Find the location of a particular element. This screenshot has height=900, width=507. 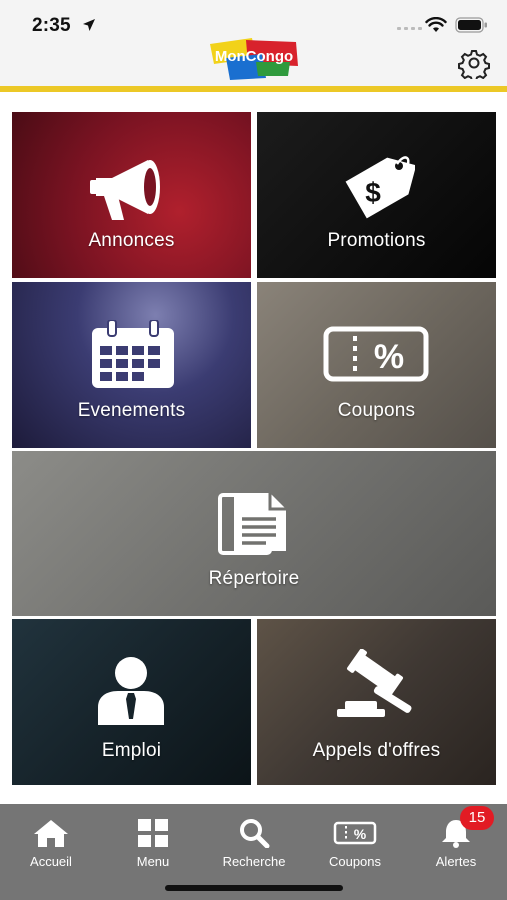

tile-label: Annonces is located at coordinates (131, 240).